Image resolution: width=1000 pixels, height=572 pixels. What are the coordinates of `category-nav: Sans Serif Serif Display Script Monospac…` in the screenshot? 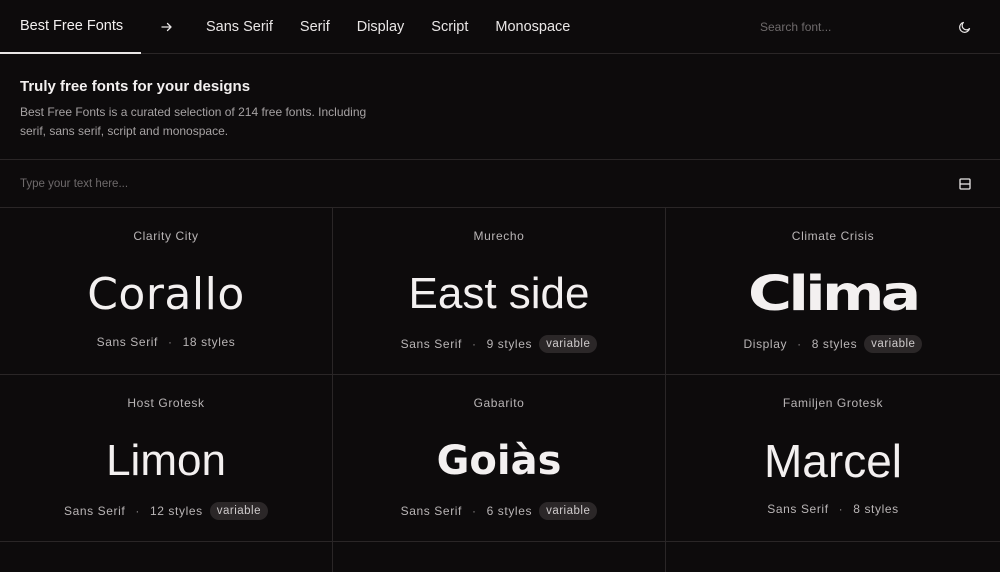 It's located at (401, 27).